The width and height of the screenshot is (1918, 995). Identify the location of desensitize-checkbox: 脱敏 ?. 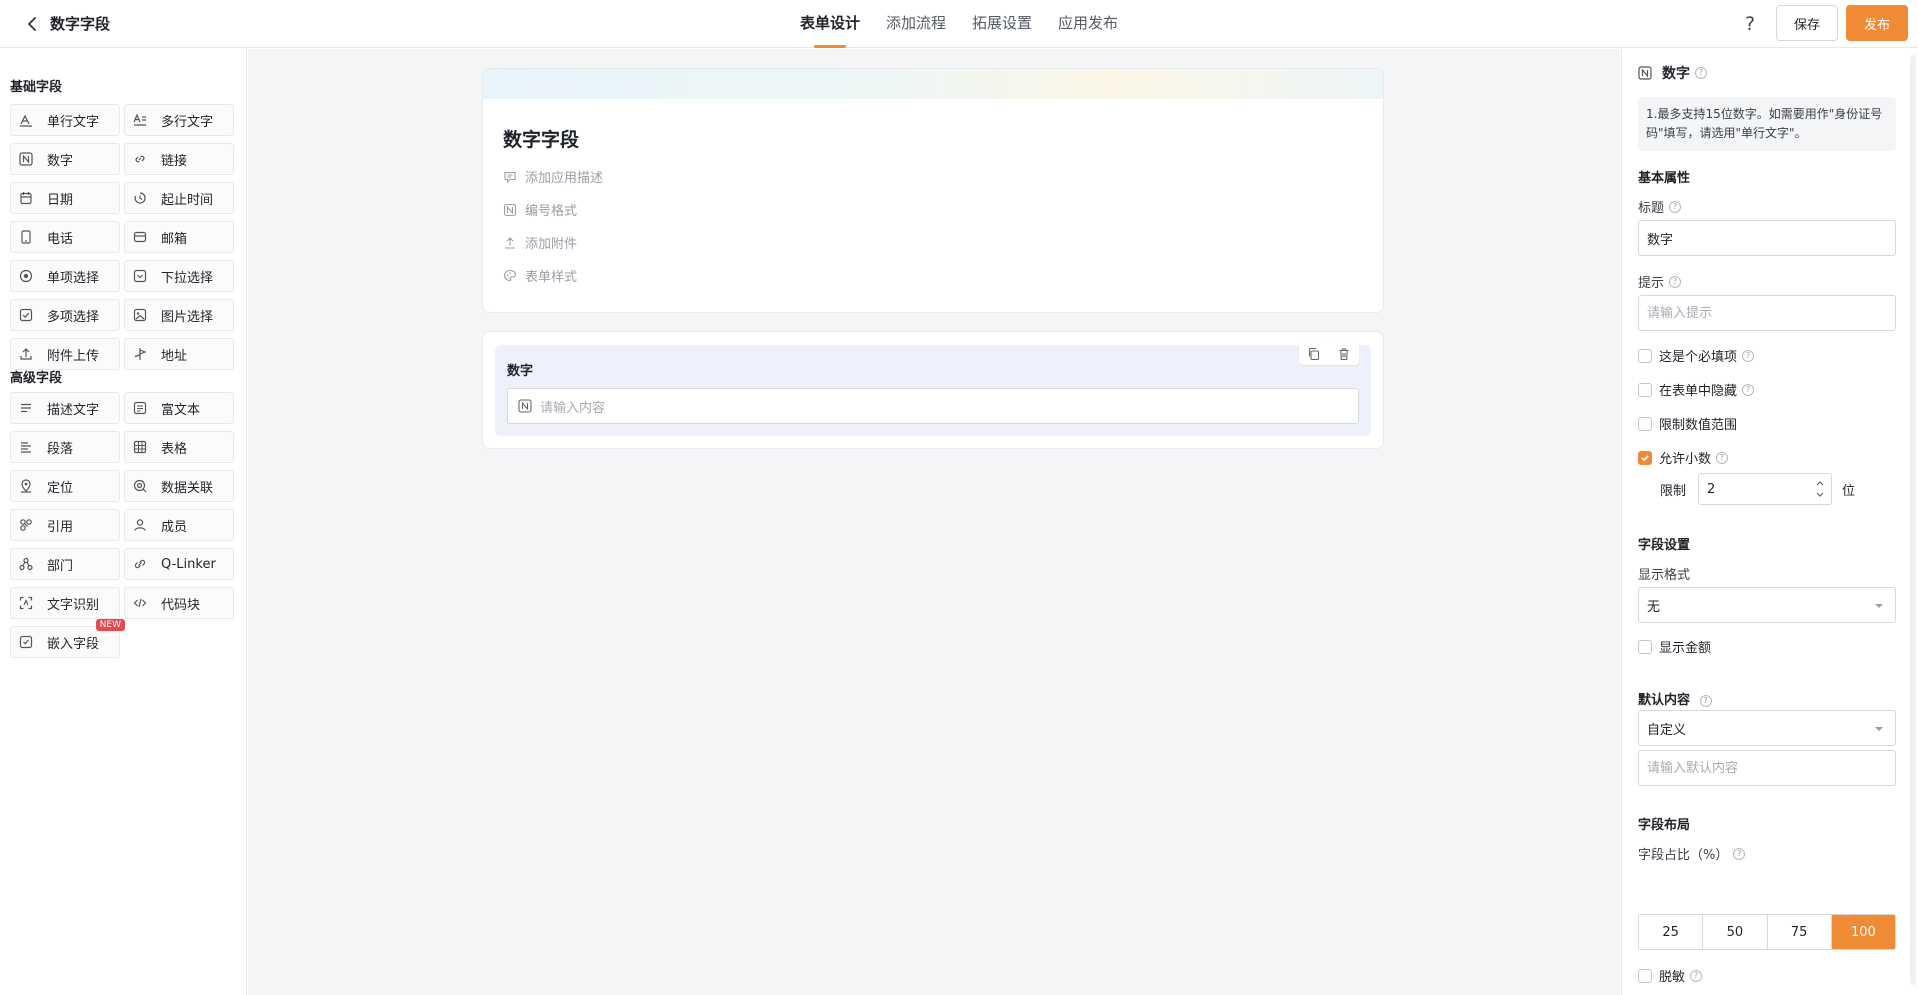
(1670, 975).